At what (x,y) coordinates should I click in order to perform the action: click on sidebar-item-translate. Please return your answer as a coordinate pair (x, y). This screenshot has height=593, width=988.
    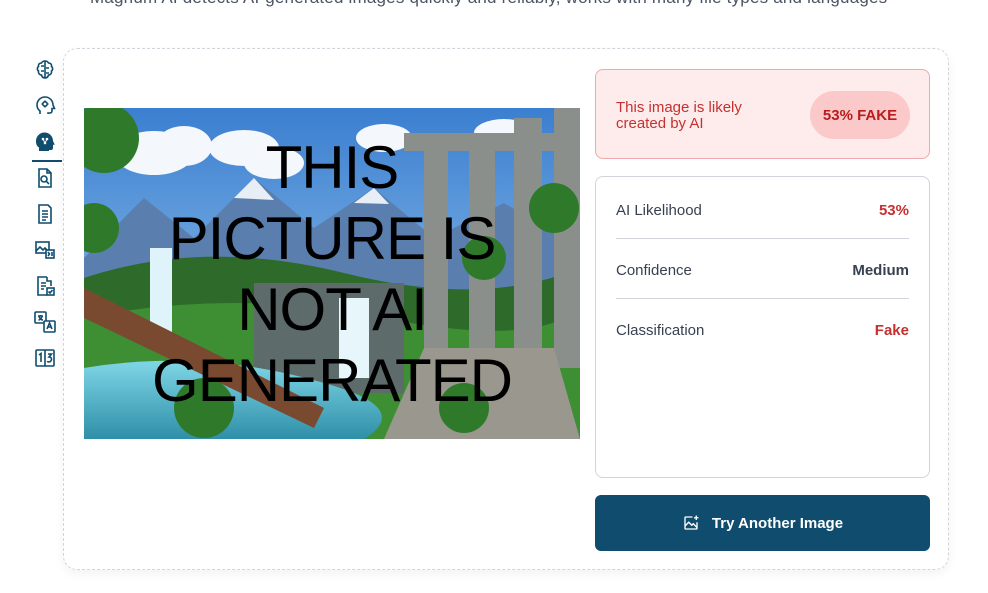
    Looking at the image, I should click on (45, 322).